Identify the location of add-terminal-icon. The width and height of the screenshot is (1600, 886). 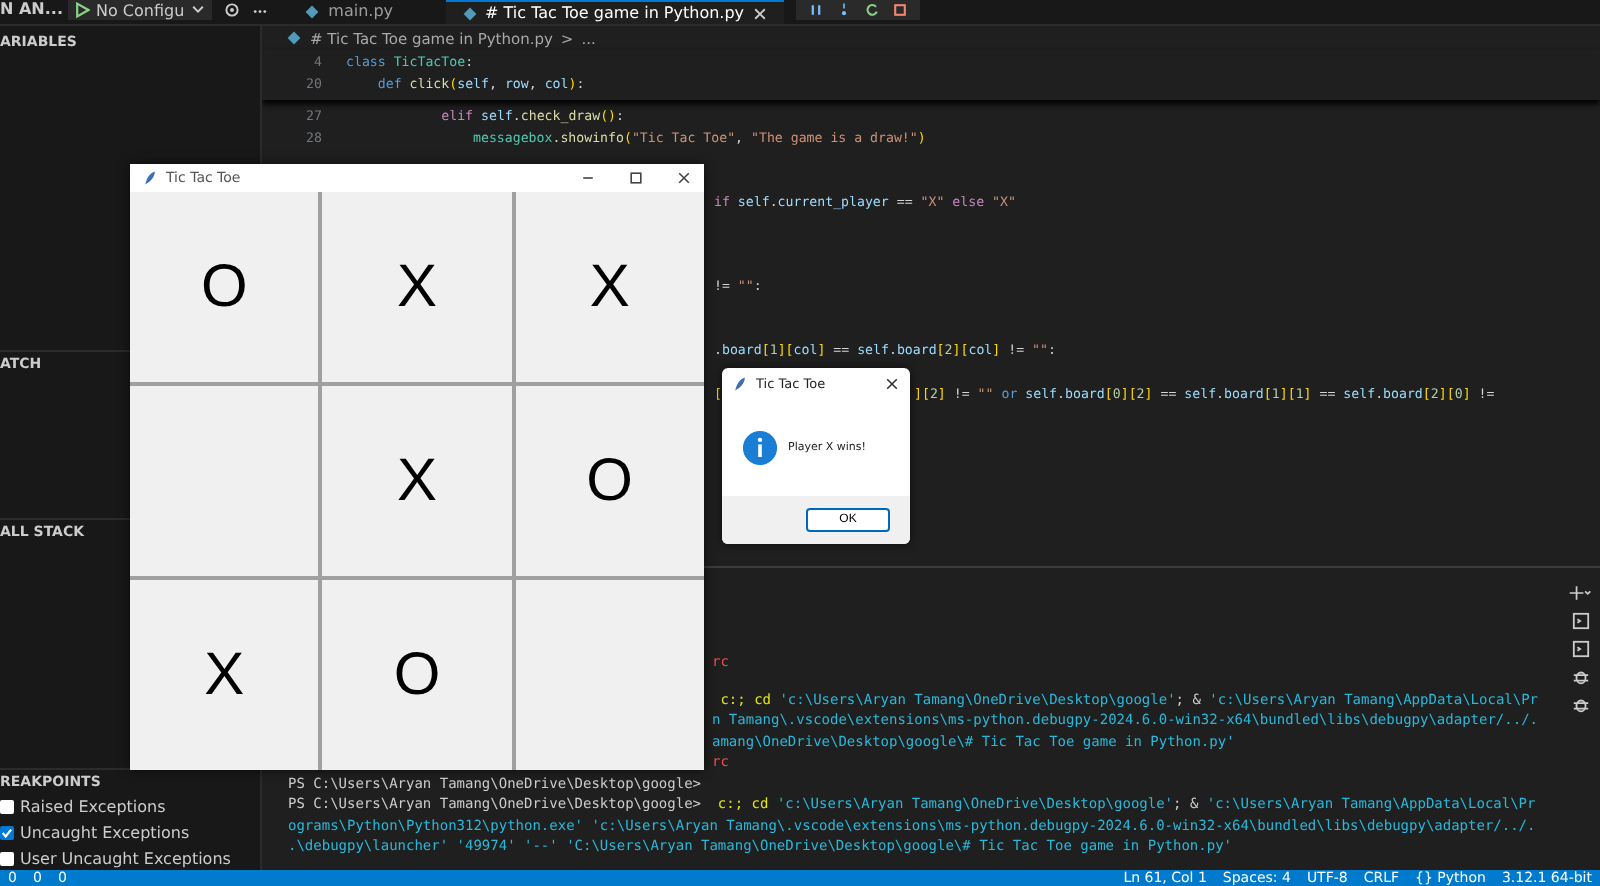
(1580, 593).